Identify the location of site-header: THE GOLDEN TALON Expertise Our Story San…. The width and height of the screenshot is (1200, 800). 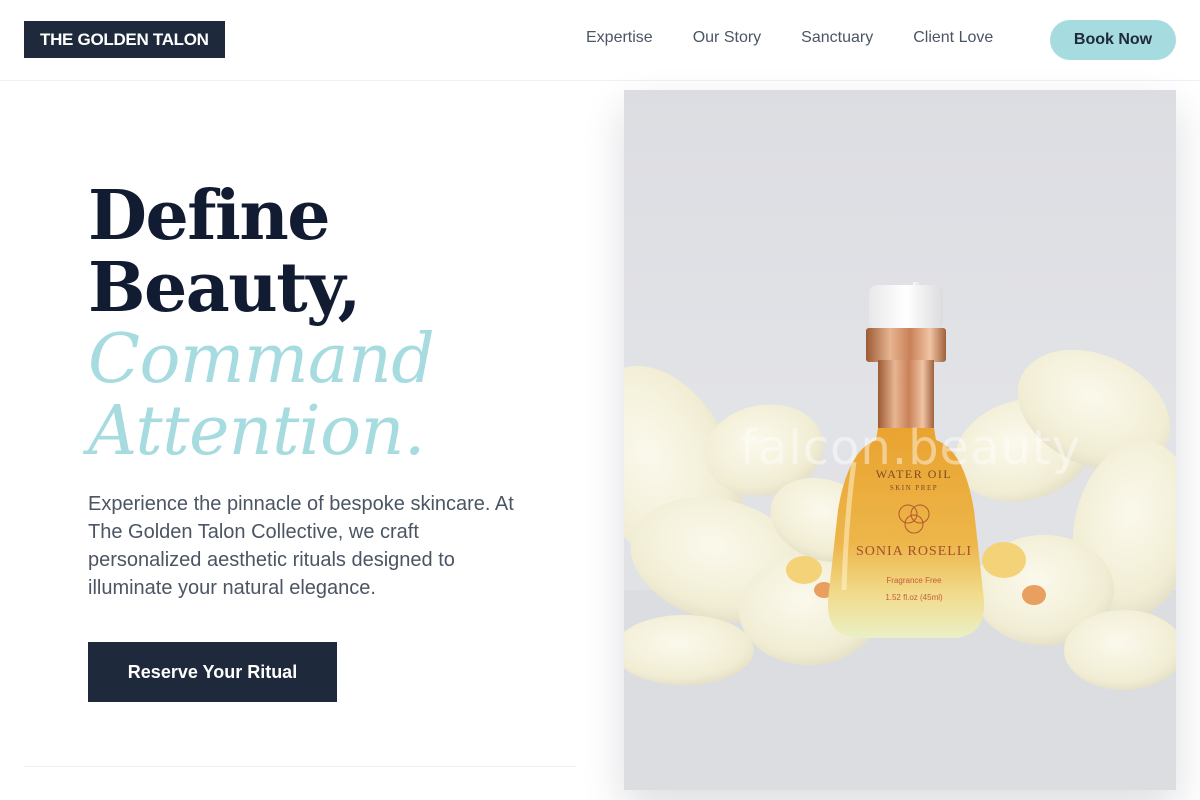
(600, 40).